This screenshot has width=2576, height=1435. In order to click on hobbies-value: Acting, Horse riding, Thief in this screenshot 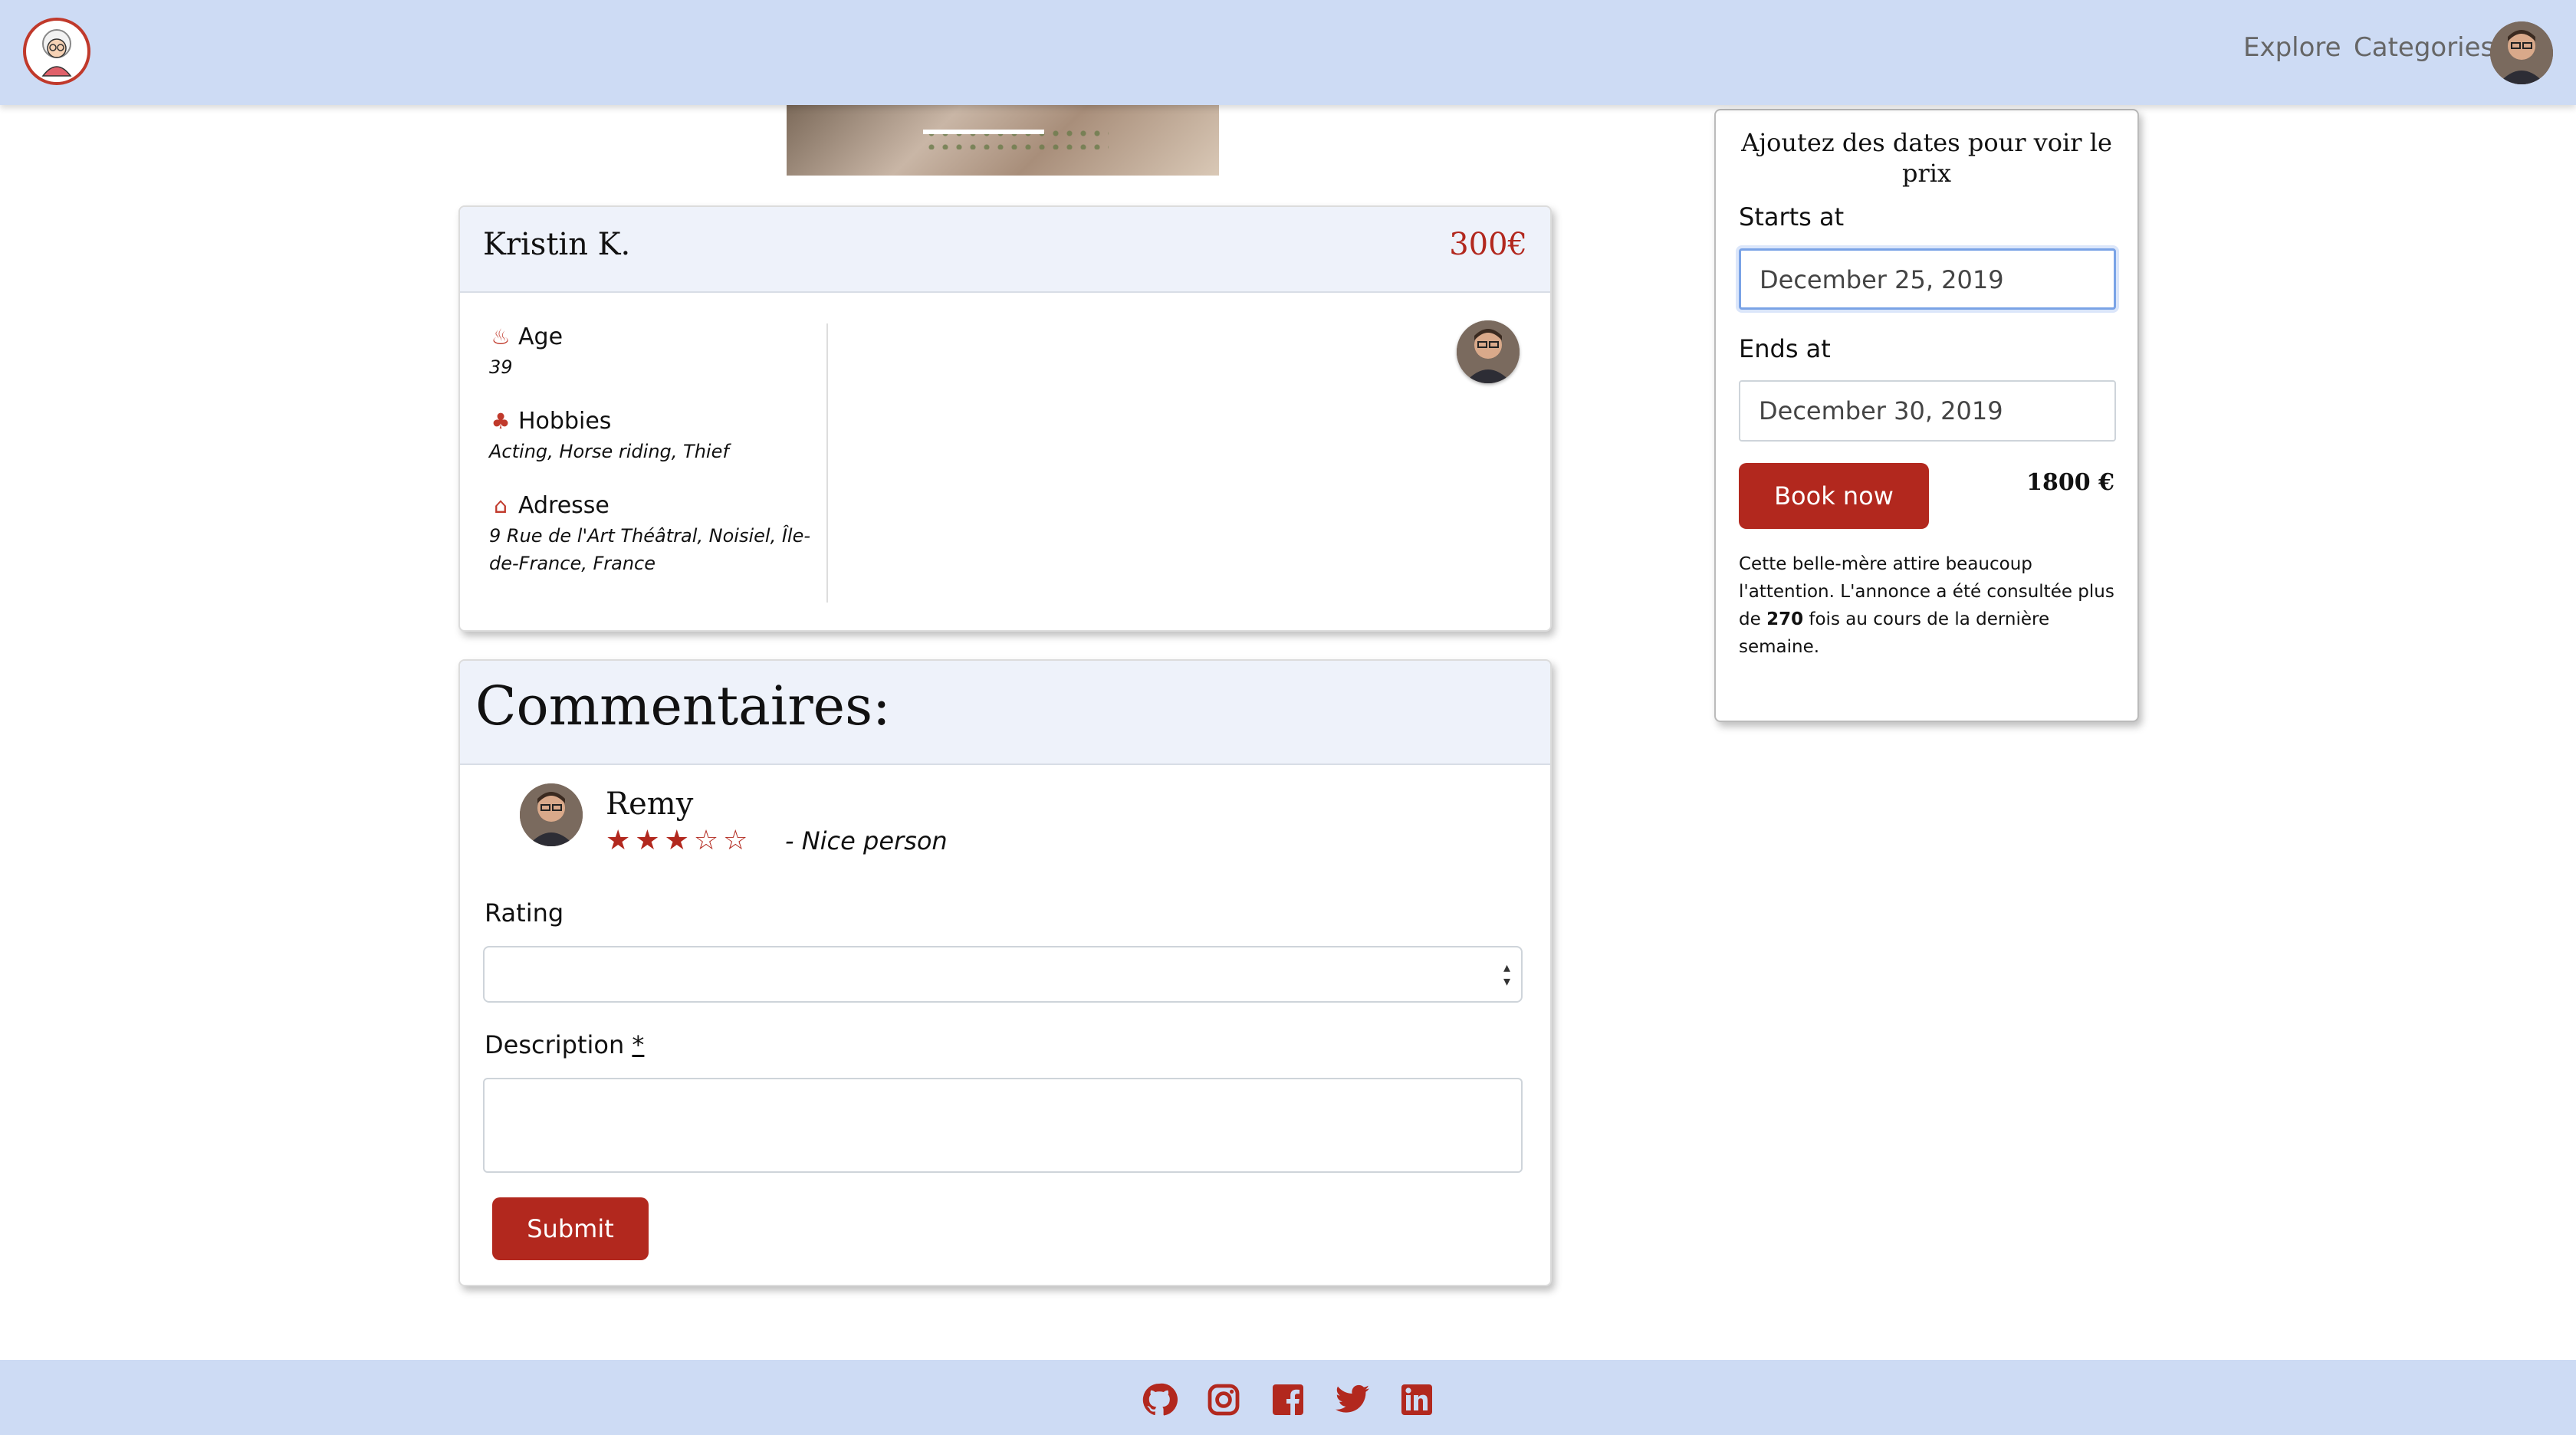, I will do `click(609, 452)`.